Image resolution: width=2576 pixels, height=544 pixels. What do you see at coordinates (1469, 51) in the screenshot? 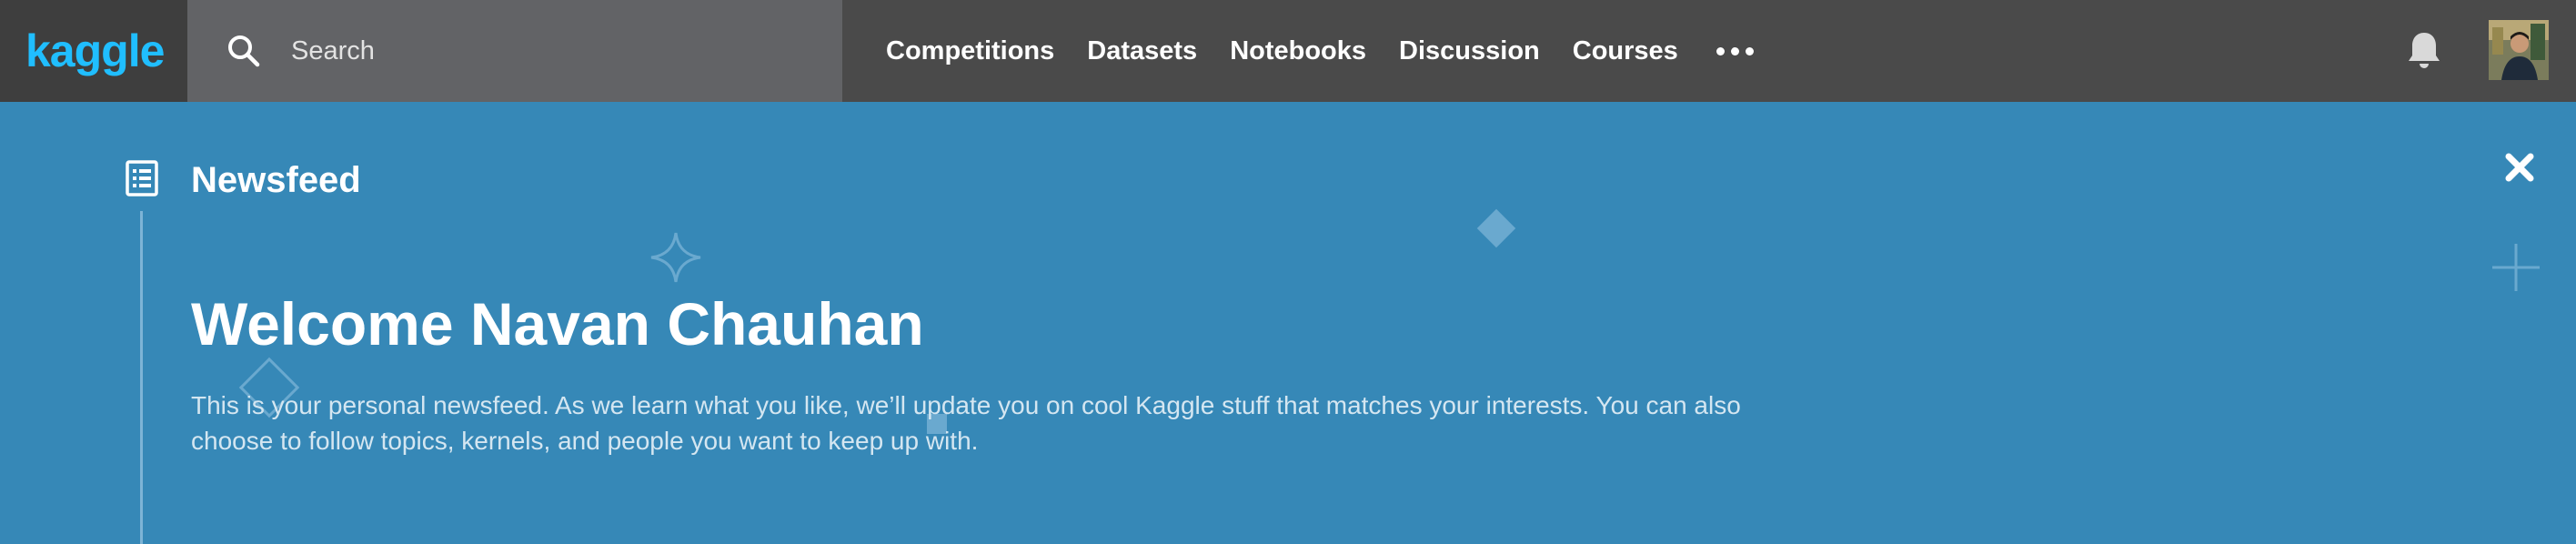
I see `nav-discussion: Discussion` at bounding box center [1469, 51].